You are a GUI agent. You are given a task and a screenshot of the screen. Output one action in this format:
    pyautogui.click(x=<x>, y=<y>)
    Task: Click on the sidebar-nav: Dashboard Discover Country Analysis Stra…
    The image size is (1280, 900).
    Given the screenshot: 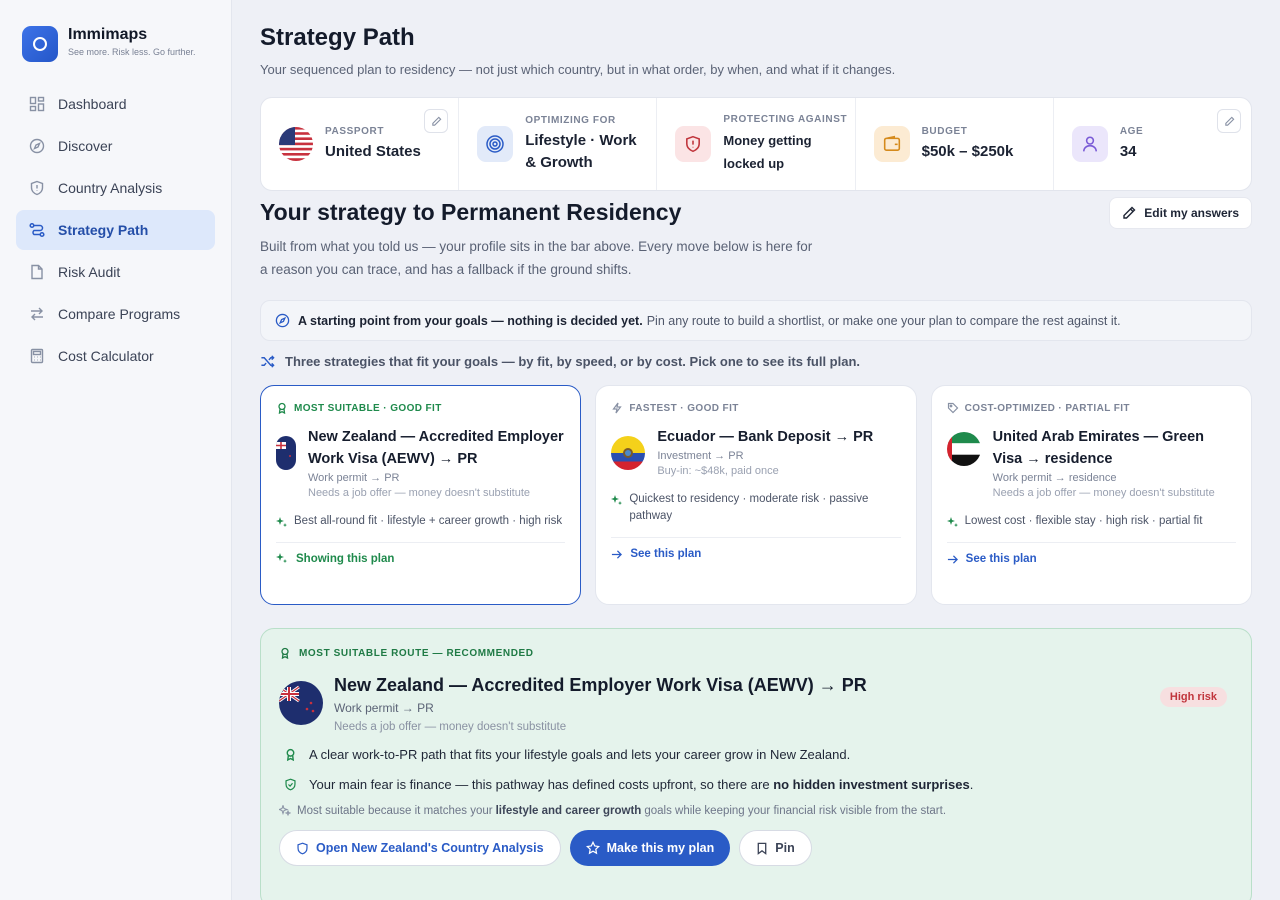 What is the action you would take?
    pyautogui.click(x=115, y=231)
    